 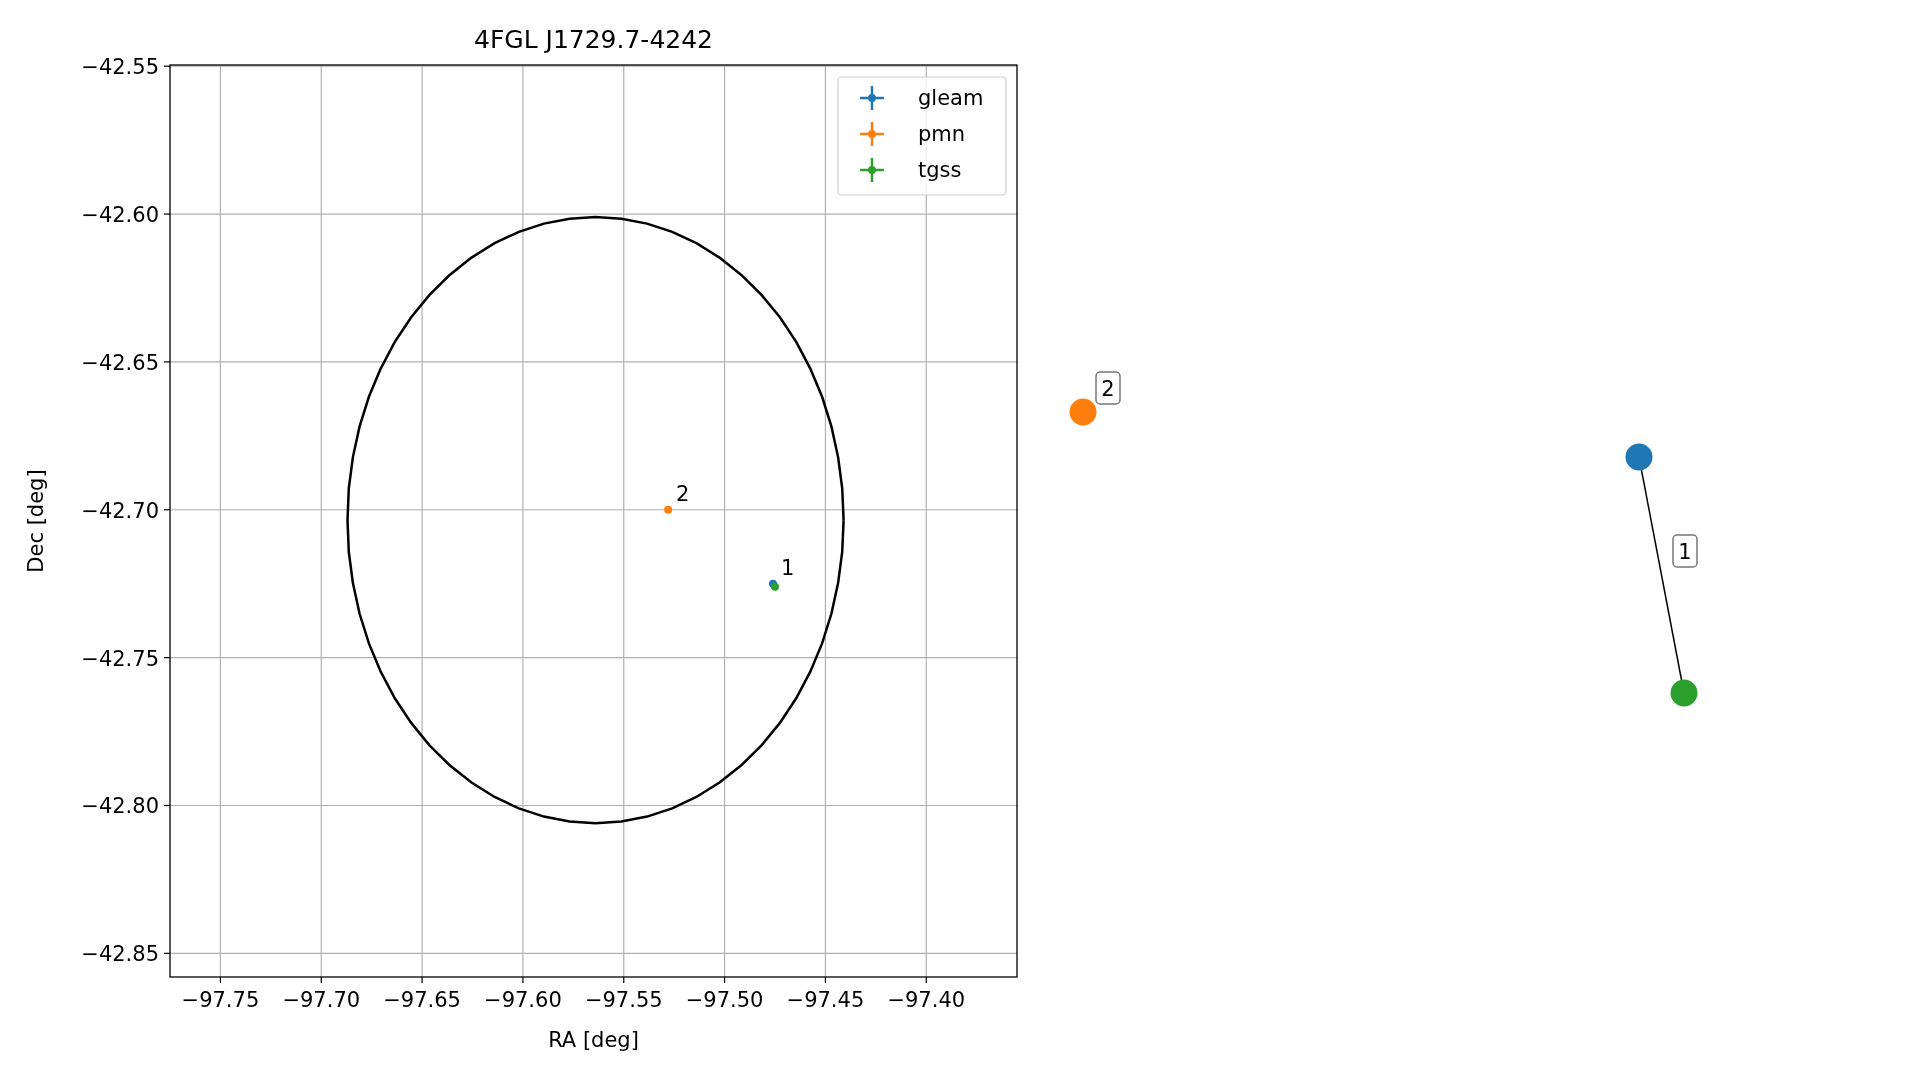 I want to click on node-label: 1, so click(x=1685, y=551).